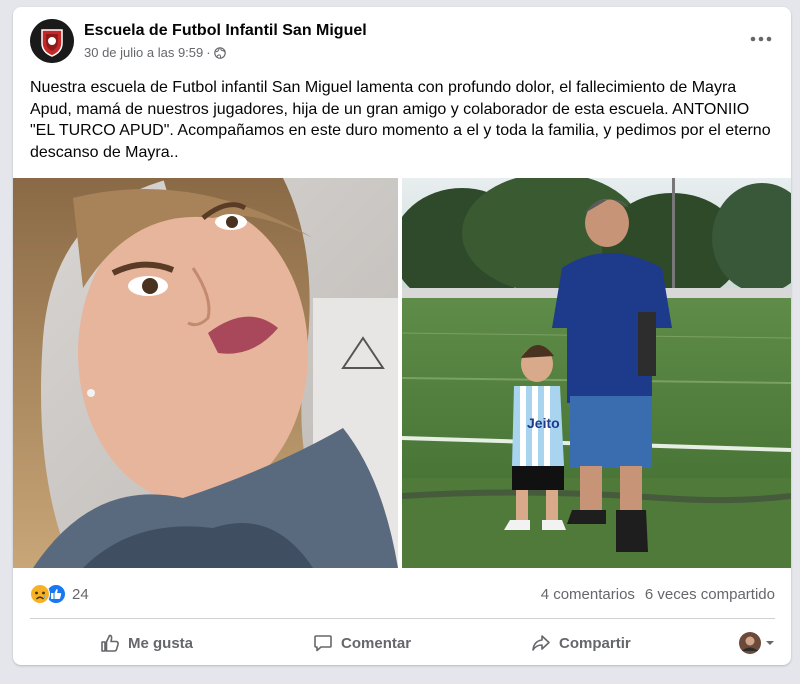 Image resolution: width=800 pixels, height=684 pixels. What do you see at coordinates (161, 643) in the screenshot?
I see `like-label: Me gusta` at bounding box center [161, 643].